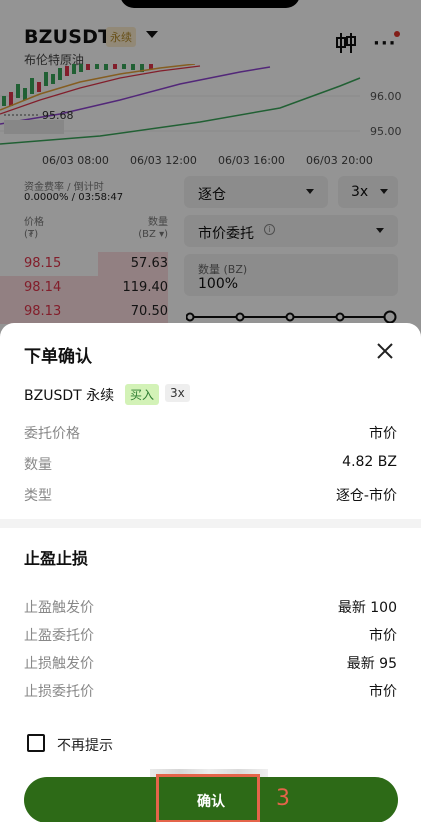  What do you see at coordinates (367, 608) in the screenshot?
I see `tp-trigger-value: 最新 100` at bounding box center [367, 608].